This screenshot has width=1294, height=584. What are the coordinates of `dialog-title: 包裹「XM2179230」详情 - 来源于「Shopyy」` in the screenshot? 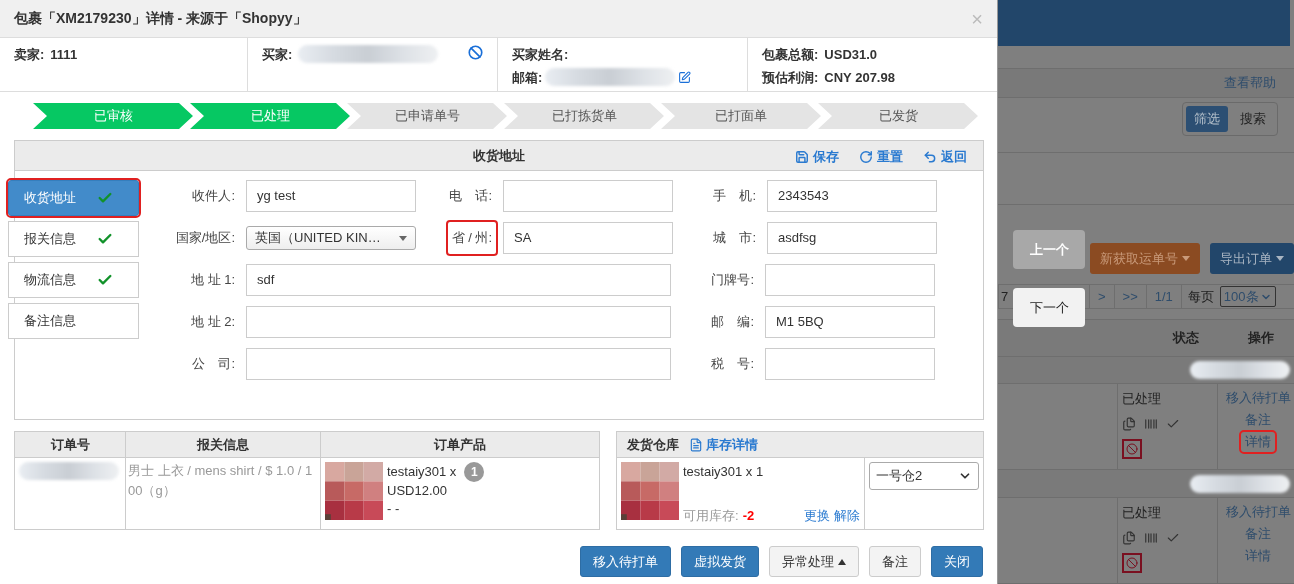 It's located at (161, 18).